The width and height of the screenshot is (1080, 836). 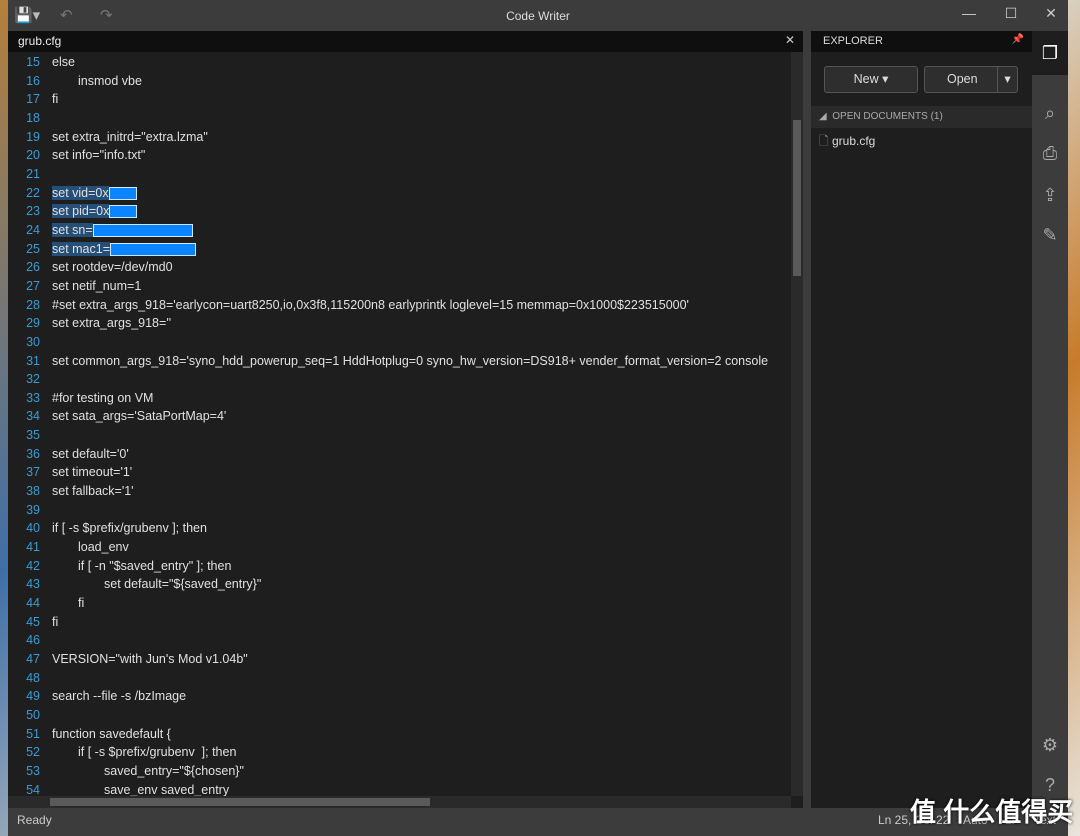 I want to click on line-text: set sata_args='SataPortMap=4', so click(x=139, y=416).